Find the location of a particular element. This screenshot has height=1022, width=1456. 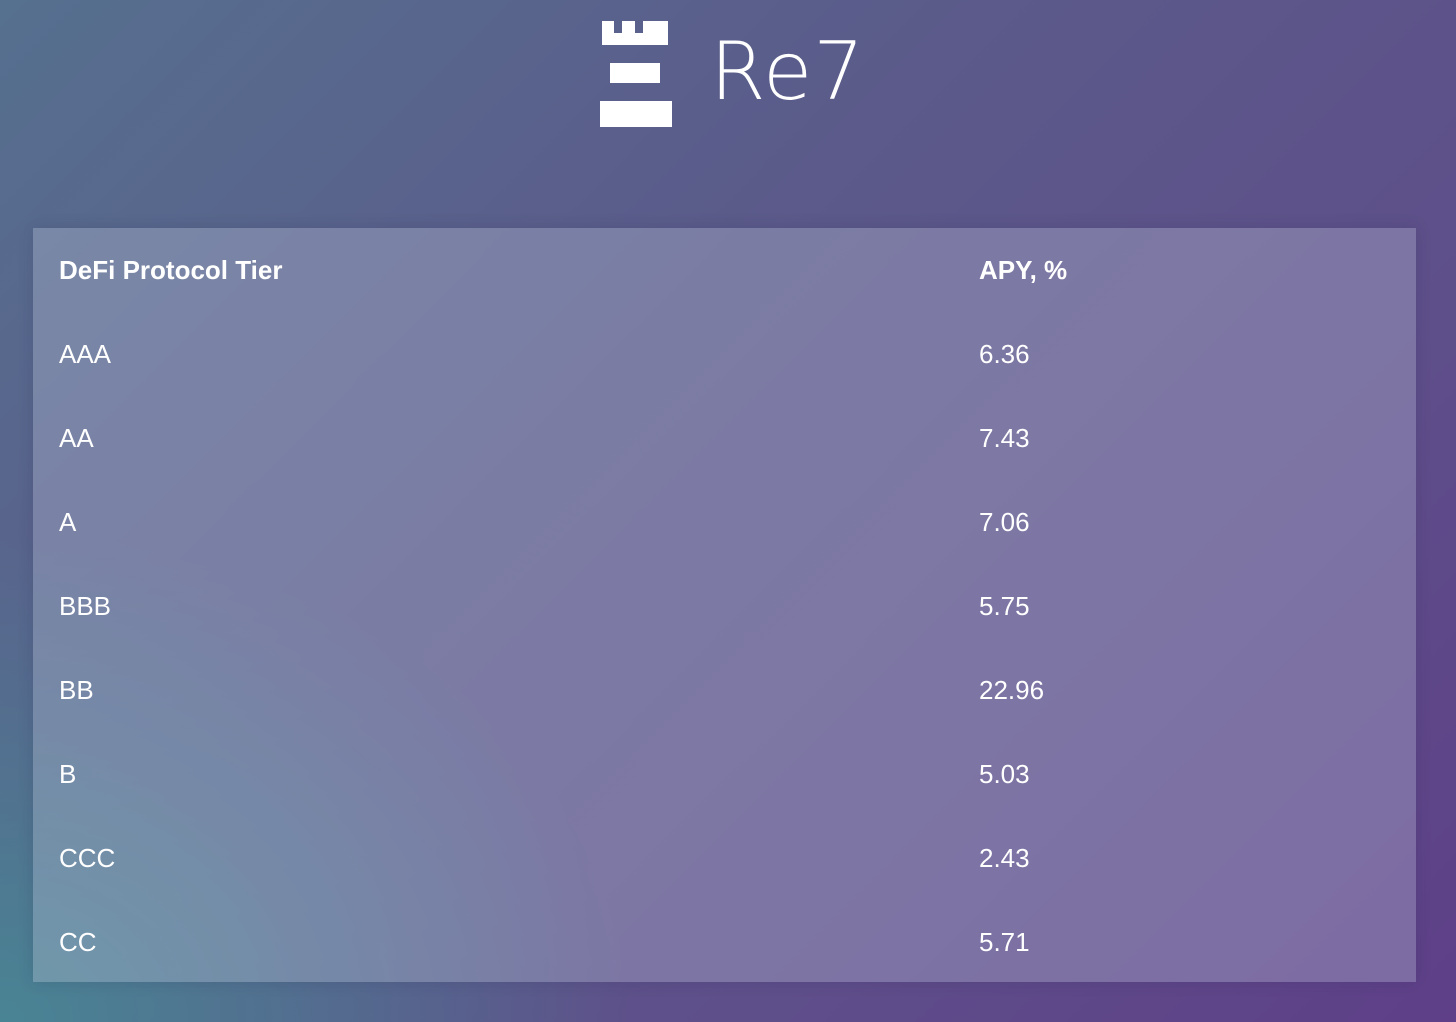

brand-name: Re7 is located at coordinates (788, 71).